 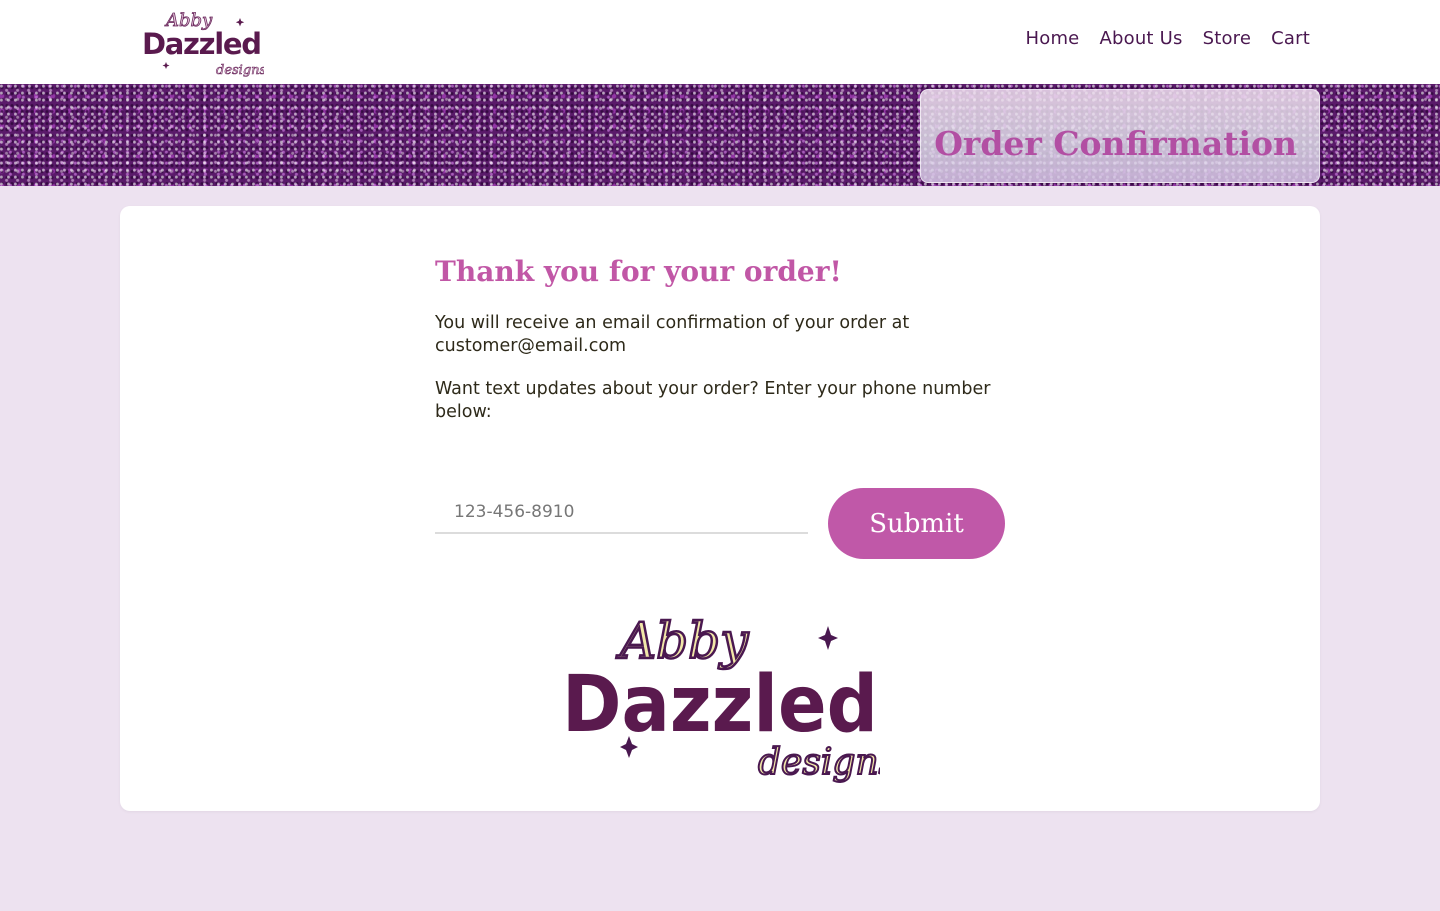 I want to click on footer-logo: Abby Dazzled designs, so click(x=721, y=697).